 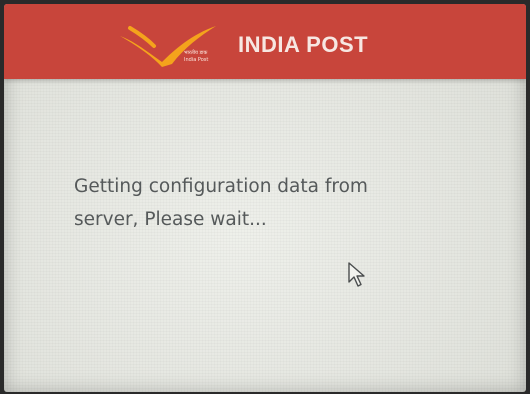 What do you see at coordinates (303, 44) in the screenshot?
I see `app-title: INDIA POST` at bounding box center [303, 44].